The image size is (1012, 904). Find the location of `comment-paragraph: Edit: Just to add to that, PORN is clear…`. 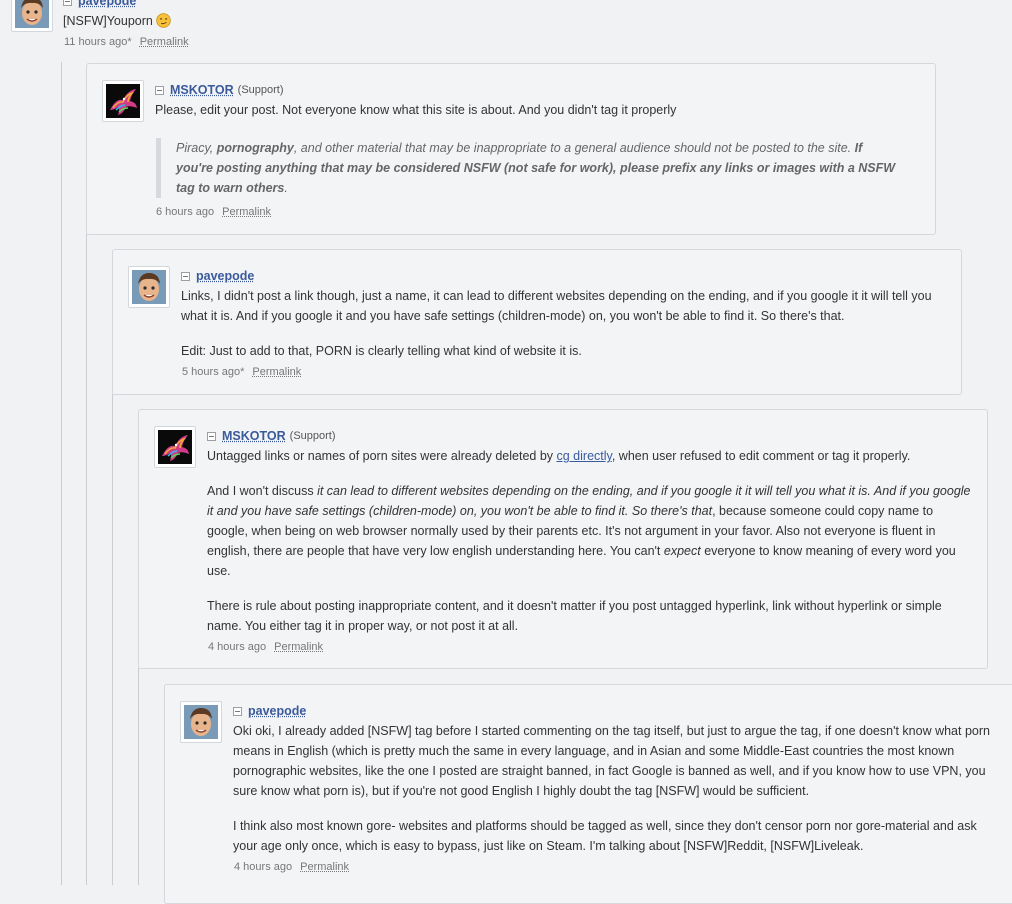

comment-paragraph: Edit: Just to add to that, PORN is clear… is located at coordinates (381, 351).